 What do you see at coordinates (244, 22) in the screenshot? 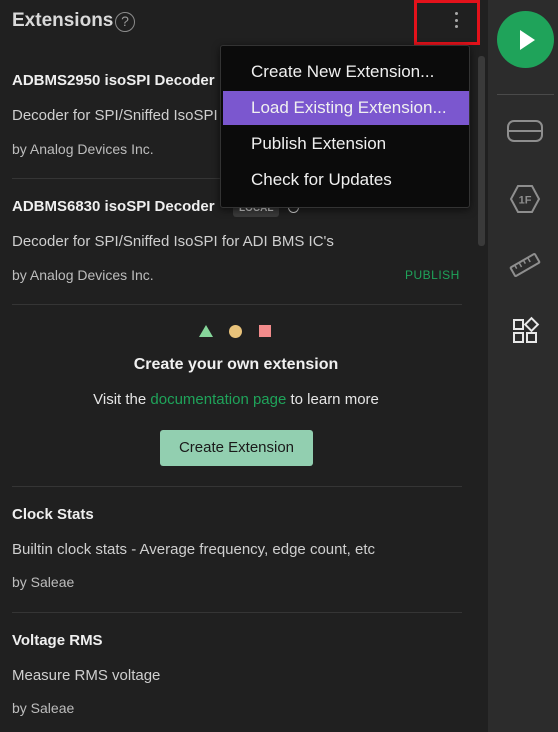
I see `panel-header: Extensions ?` at bounding box center [244, 22].